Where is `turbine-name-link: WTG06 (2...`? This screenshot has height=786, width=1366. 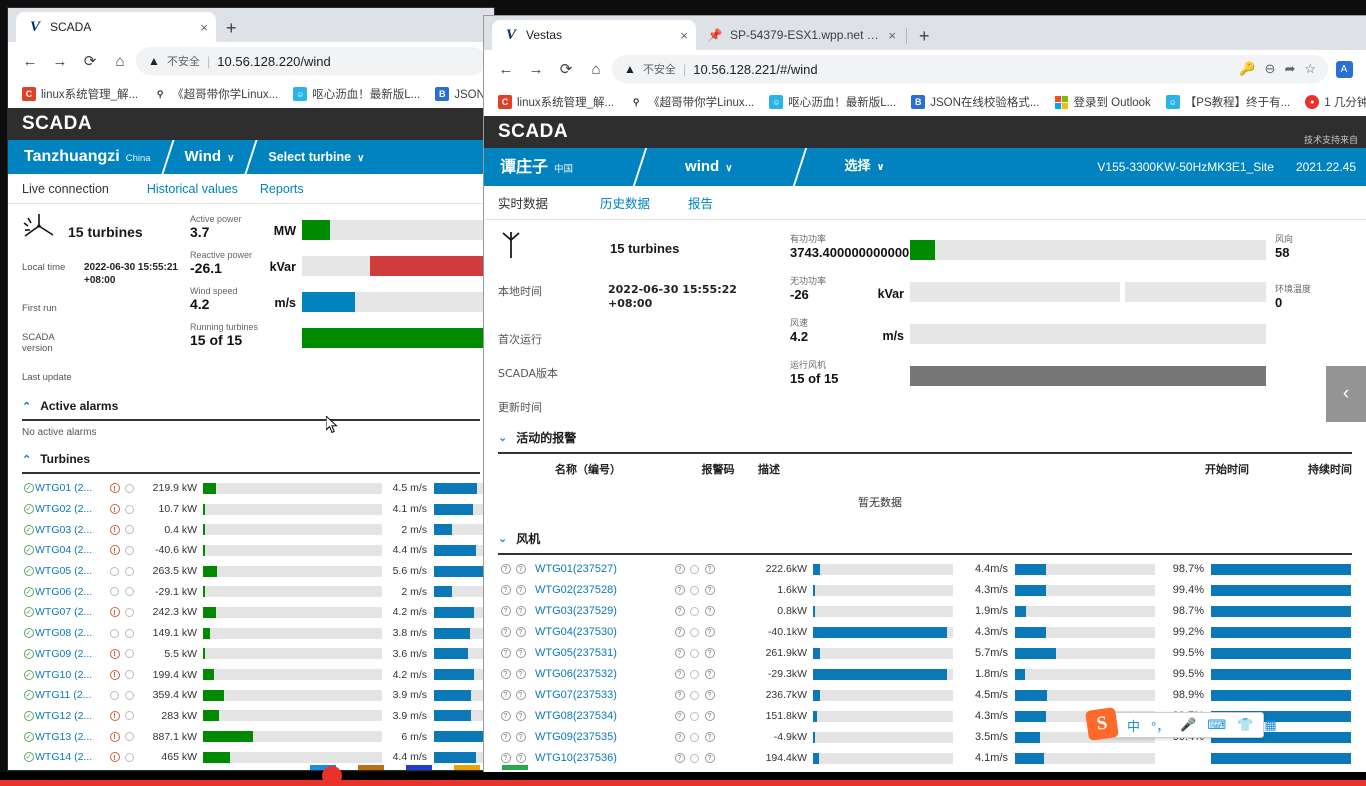 turbine-name-link: WTG06 (2... is located at coordinates (71, 592).